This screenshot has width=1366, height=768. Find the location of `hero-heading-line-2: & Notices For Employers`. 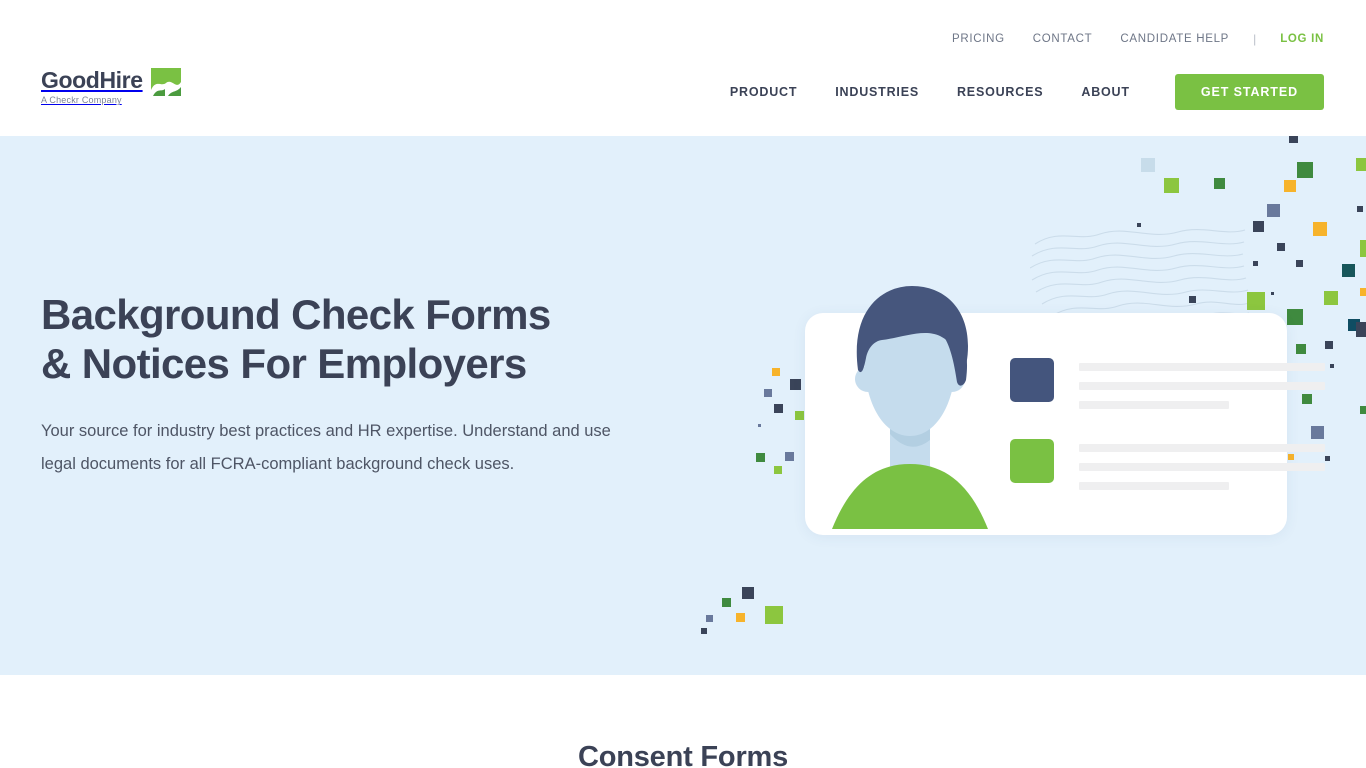

hero-heading-line-2: & Notices For Employers is located at coordinates (284, 364).